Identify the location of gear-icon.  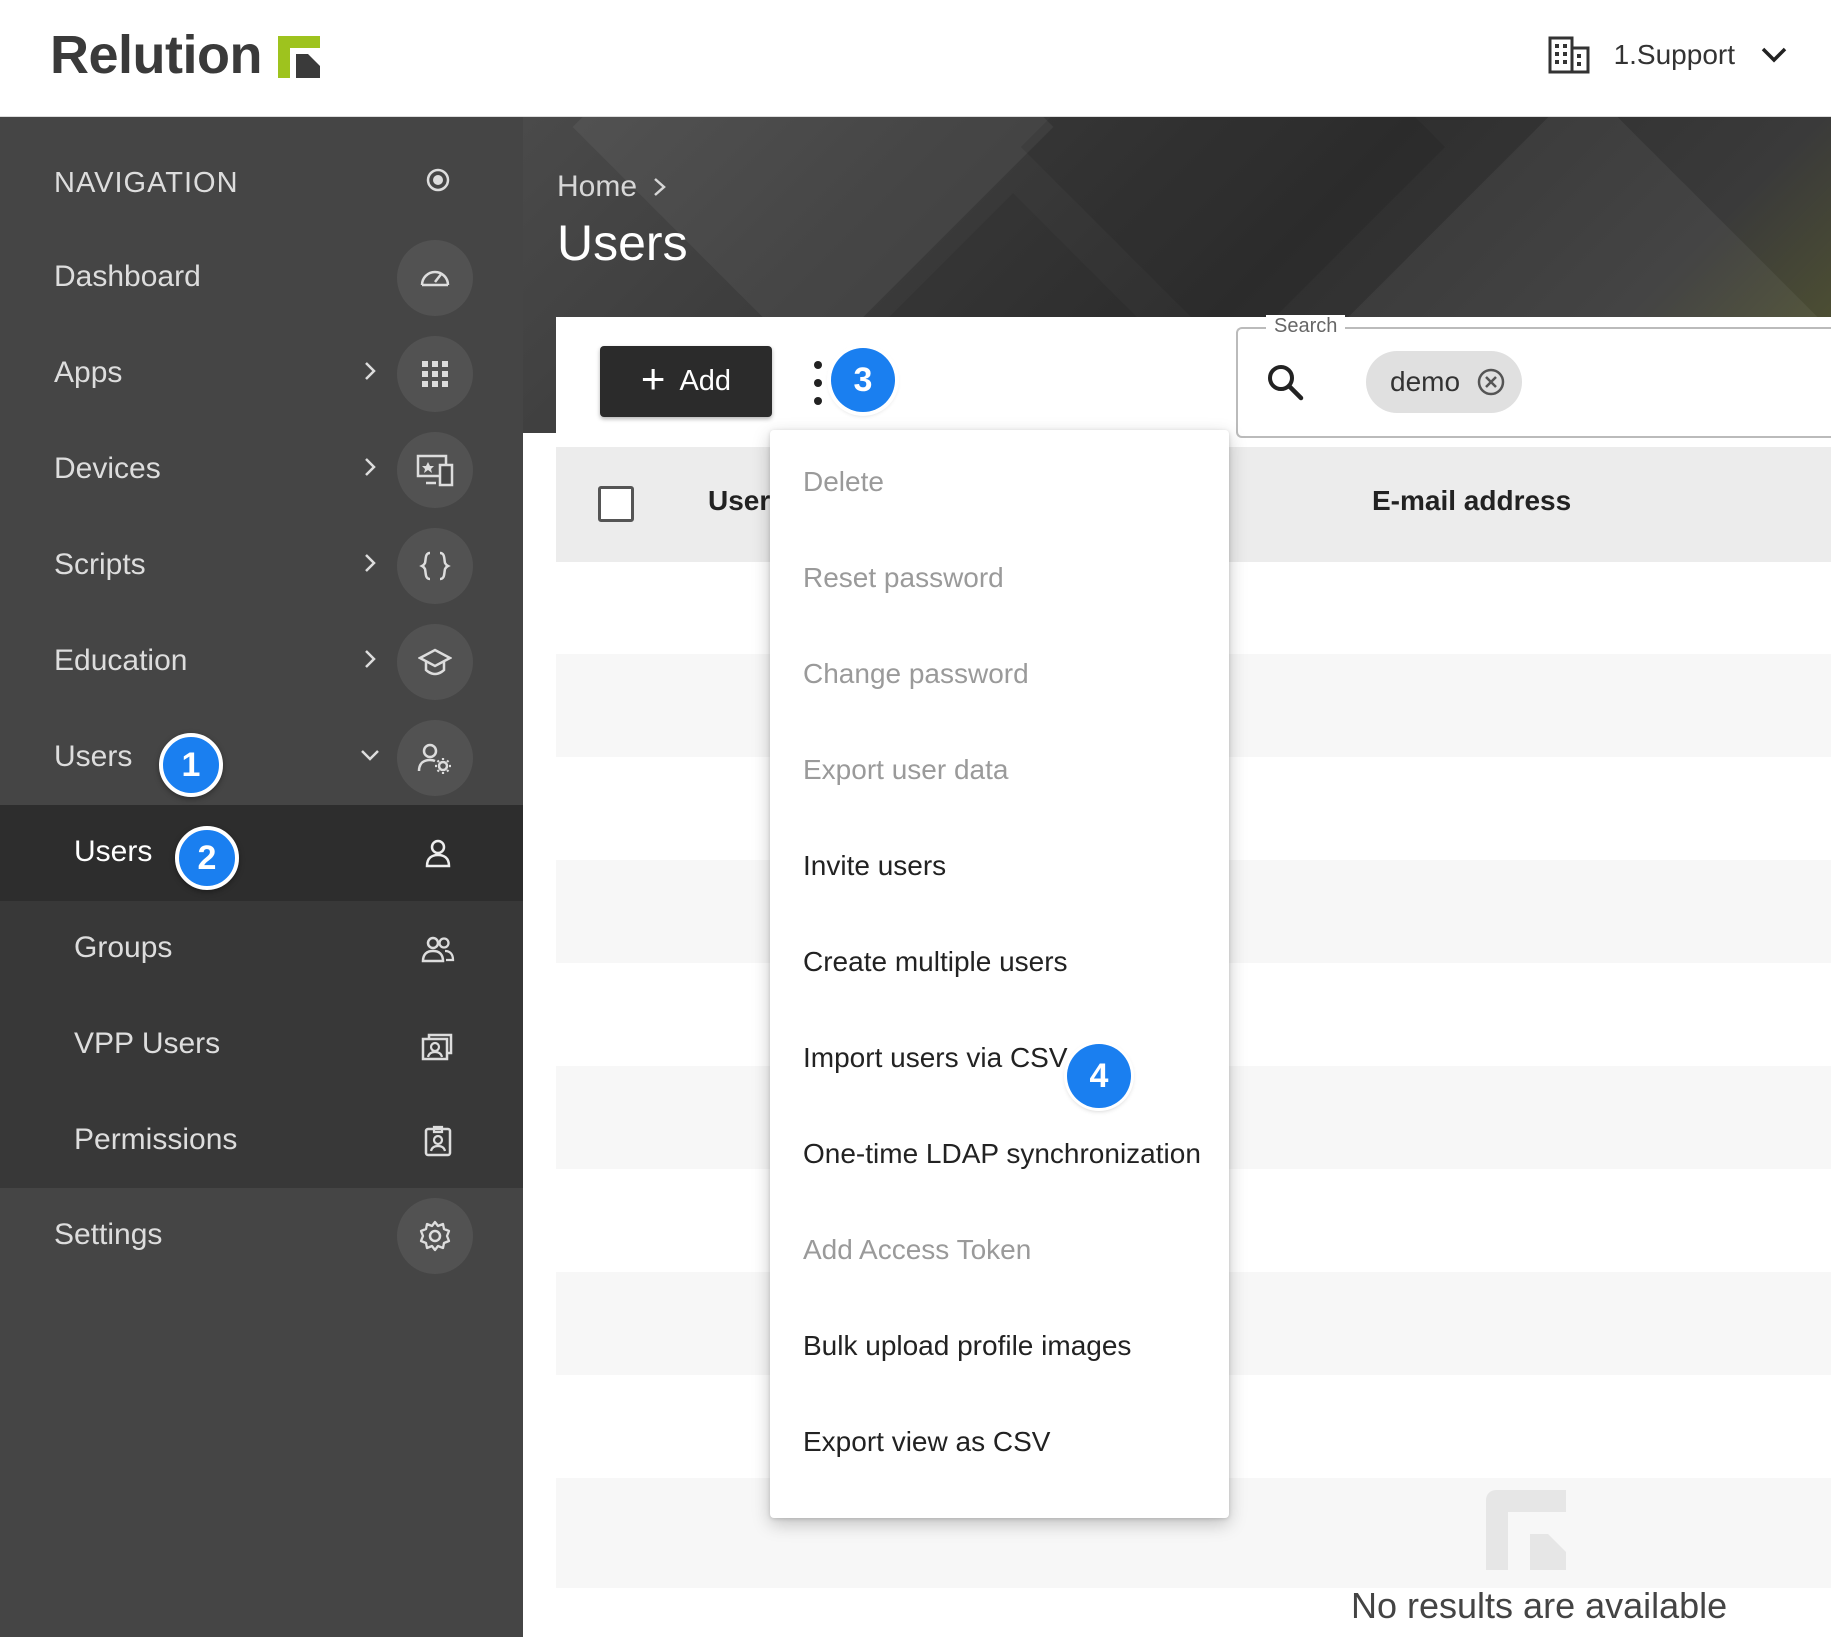
(435, 1236).